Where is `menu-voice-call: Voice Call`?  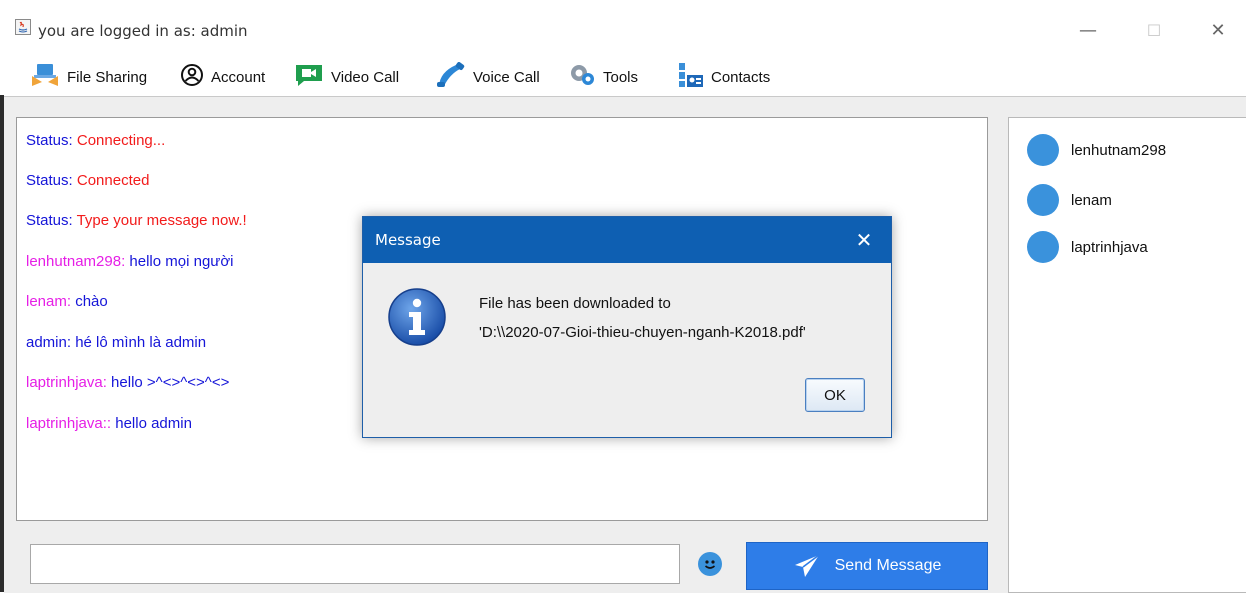 menu-voice-call: Voice Call is located at coordinates (488, 77).